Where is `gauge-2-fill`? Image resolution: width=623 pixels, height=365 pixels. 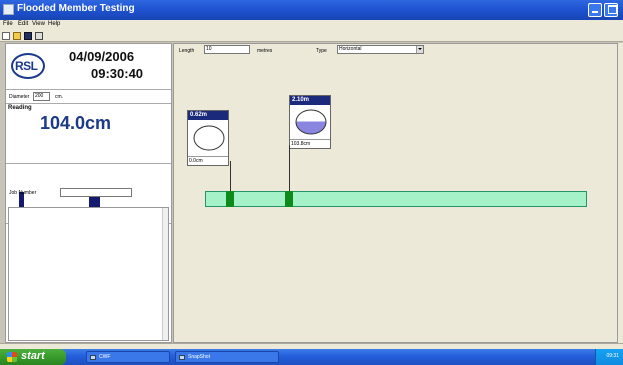
gauge-2-fill is located at coordinates (311, 127).